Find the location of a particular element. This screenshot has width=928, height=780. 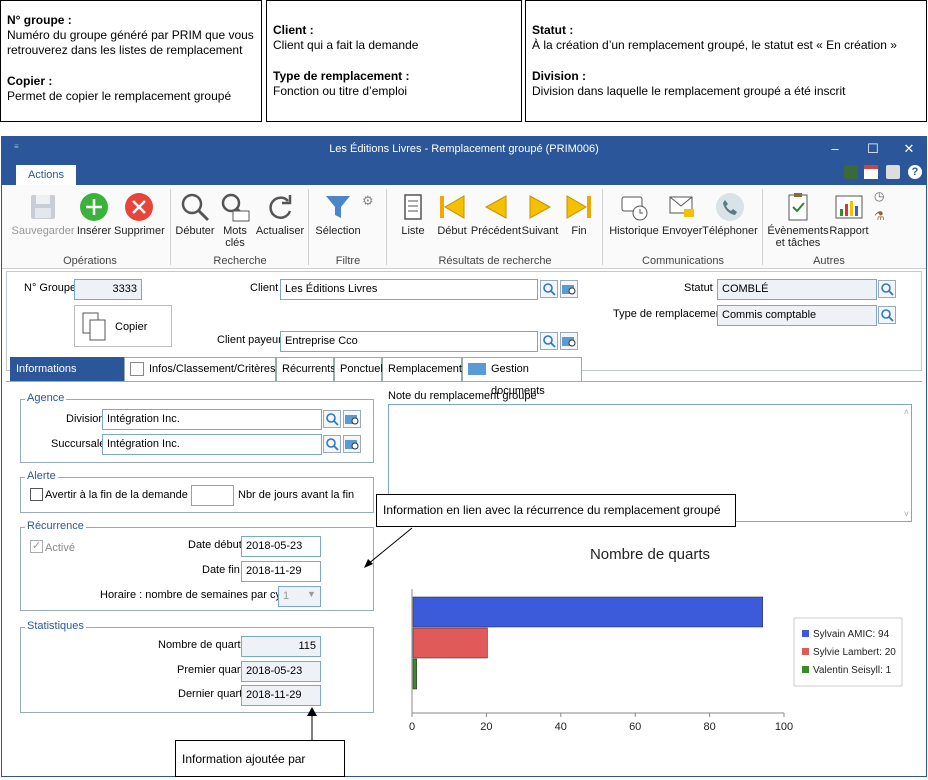

maximize-button: ☐ is located at coordinates (873, 149).